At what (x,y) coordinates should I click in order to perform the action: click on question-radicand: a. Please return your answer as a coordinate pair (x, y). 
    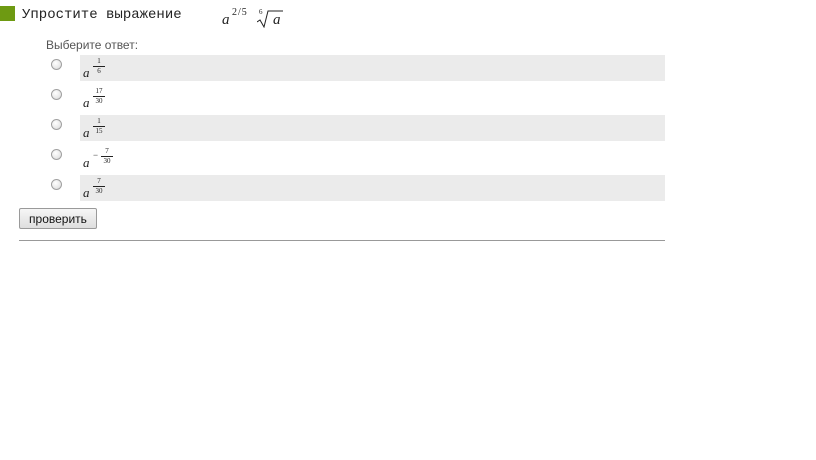
    Looking at the image, I should click on (277, 20).